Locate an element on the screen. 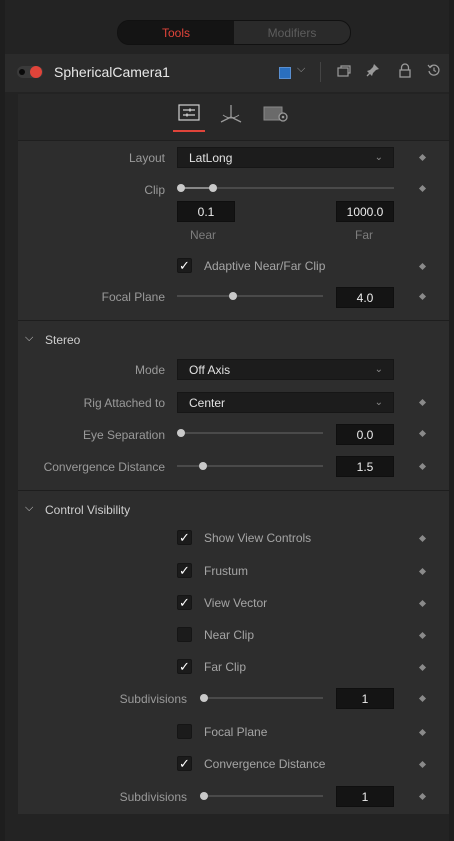 This screenshot has width=454, height=841. transform-tab-icon is located at coordinates (231, 114).